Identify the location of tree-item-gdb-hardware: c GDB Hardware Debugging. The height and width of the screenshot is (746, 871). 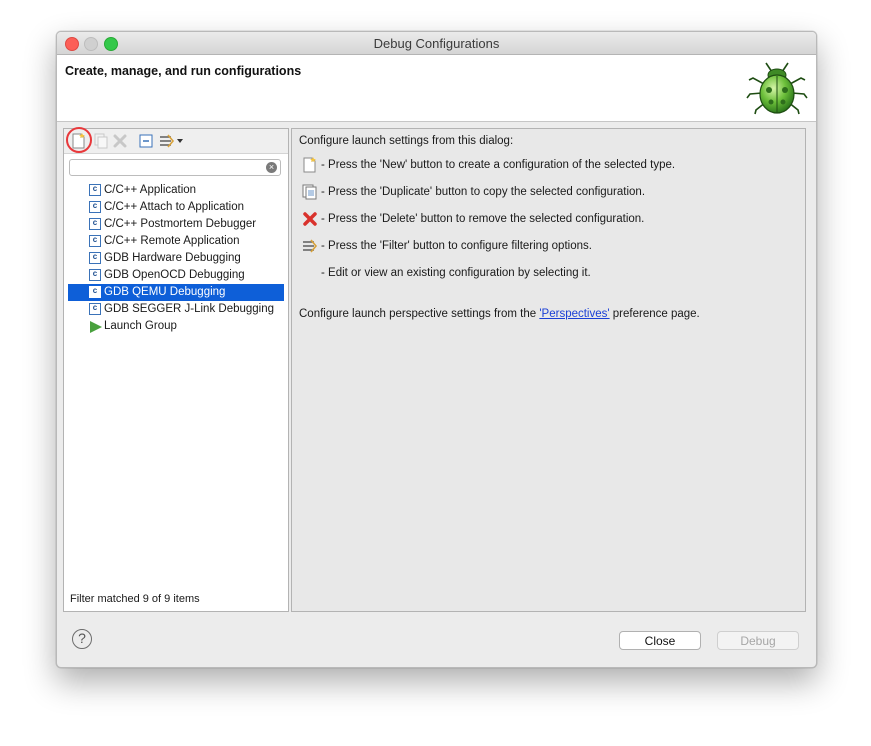
(176, 258).